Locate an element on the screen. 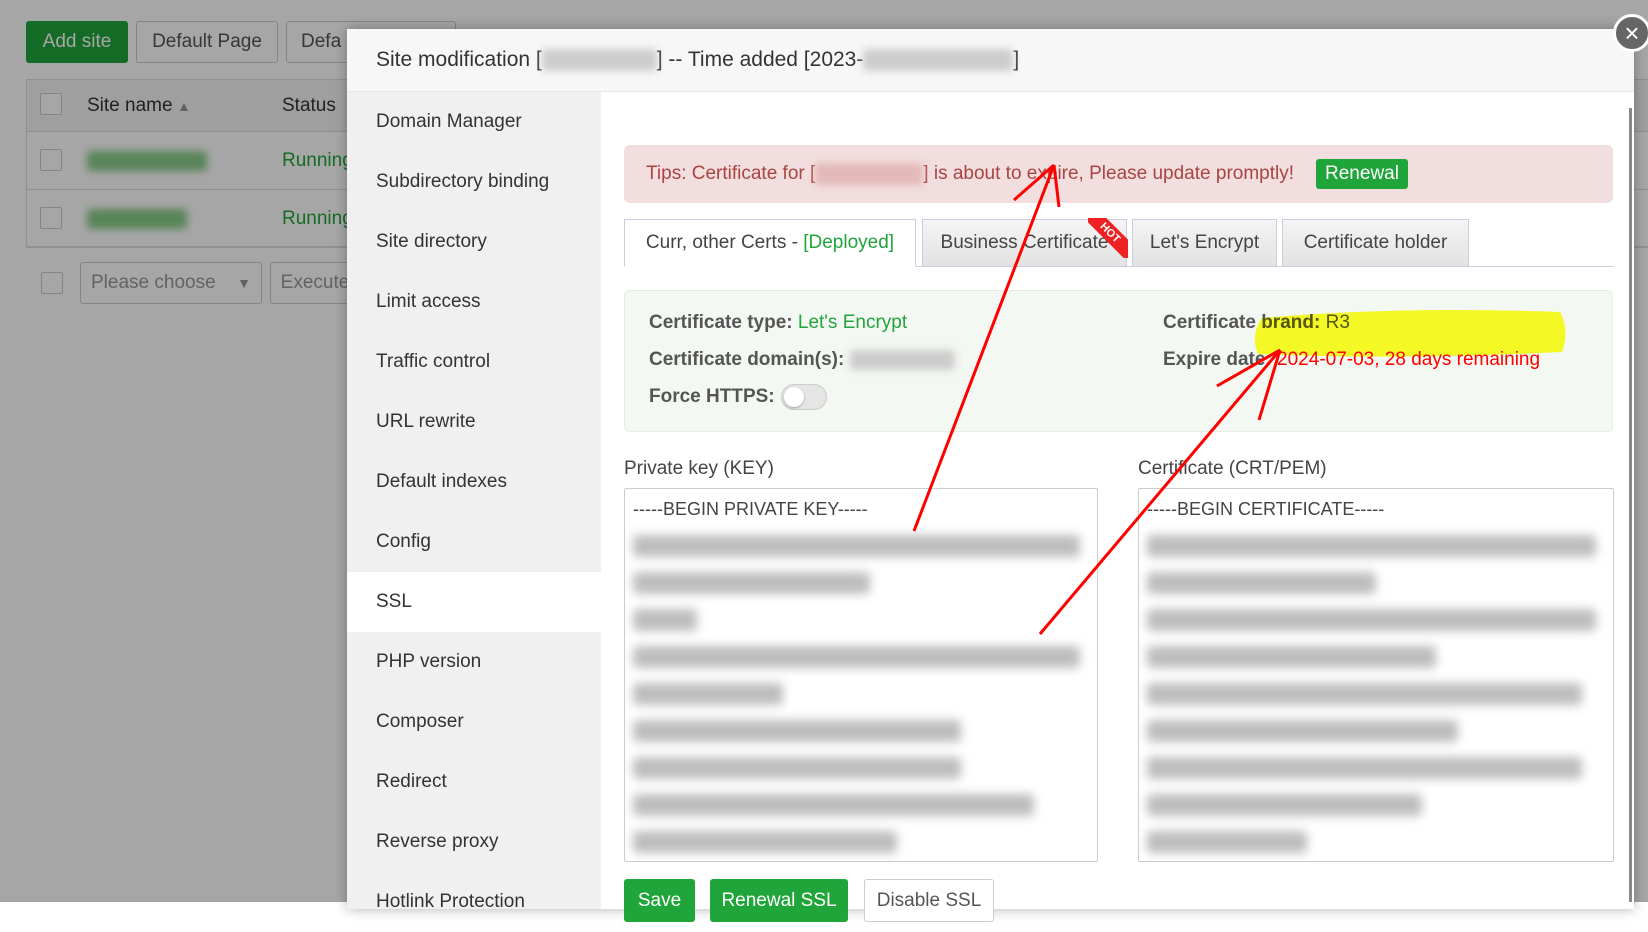 The image size is (1648, 932). tab-current-certs: Curr, other Certs - [Deployed] is located at coordinates (770, 243).